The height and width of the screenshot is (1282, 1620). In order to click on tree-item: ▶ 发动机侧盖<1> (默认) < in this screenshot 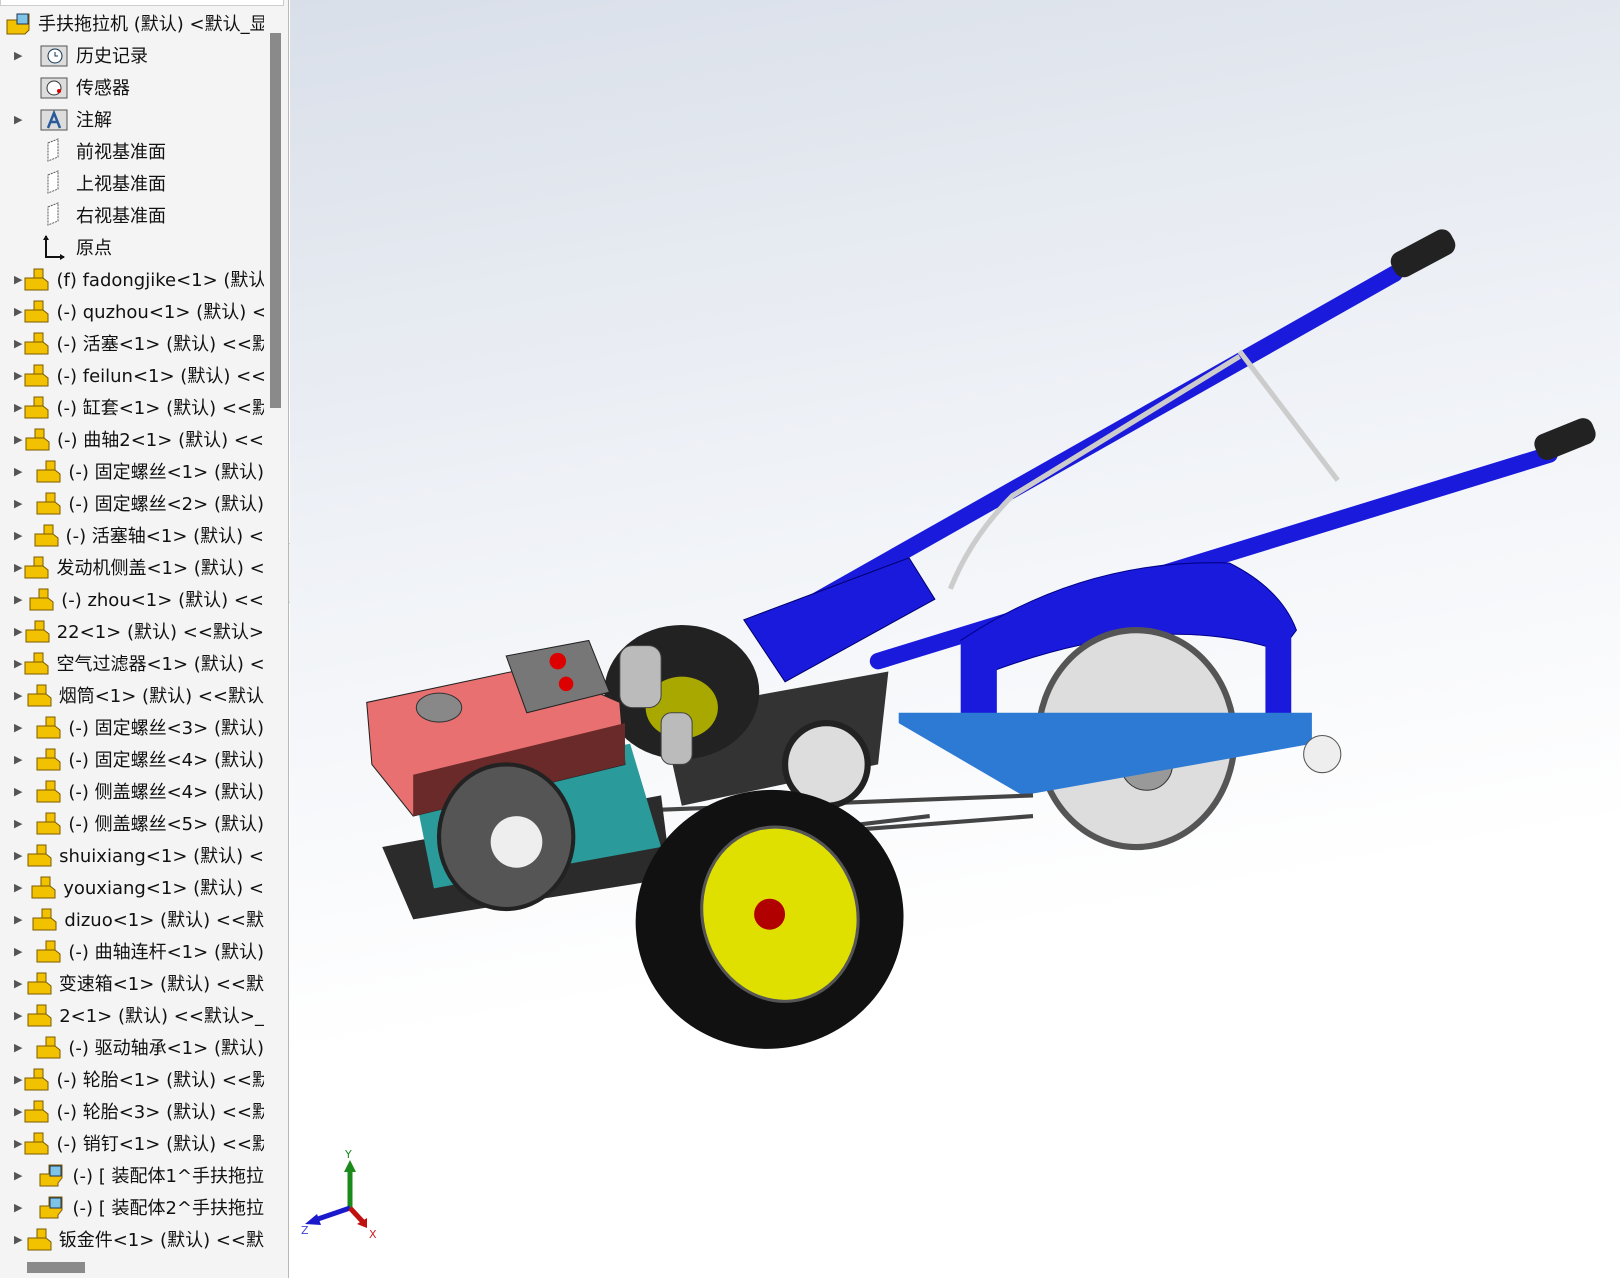, I will do `click(132, 567)`.